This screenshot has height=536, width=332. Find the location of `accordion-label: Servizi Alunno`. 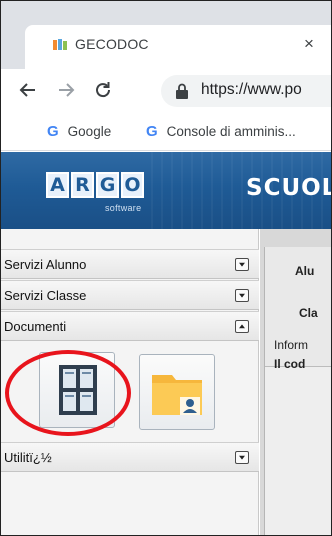

accordion-label: Servizi Alunno is located at coordinates (45, 264).